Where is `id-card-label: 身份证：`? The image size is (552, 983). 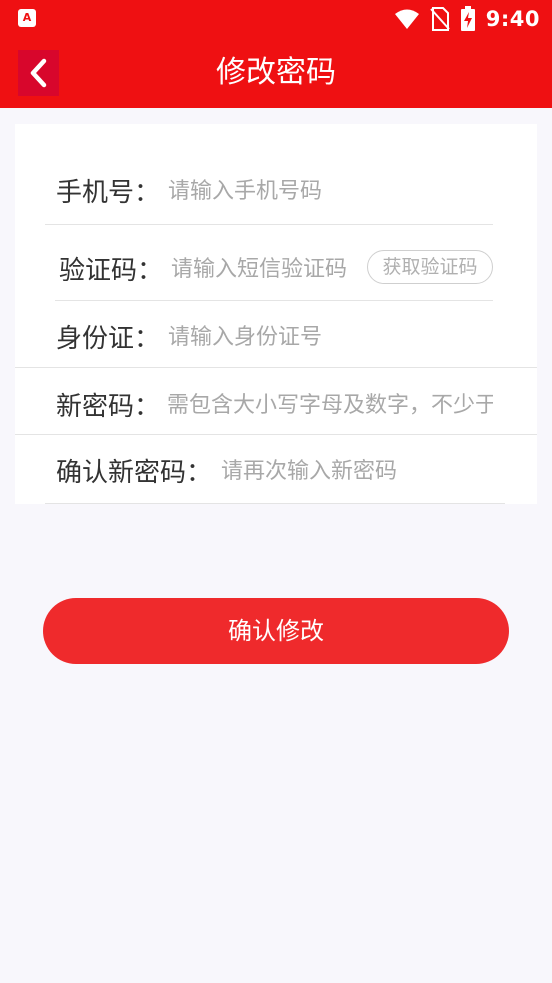
id-card-label: 身份证： is located at coordinates (108, 339).